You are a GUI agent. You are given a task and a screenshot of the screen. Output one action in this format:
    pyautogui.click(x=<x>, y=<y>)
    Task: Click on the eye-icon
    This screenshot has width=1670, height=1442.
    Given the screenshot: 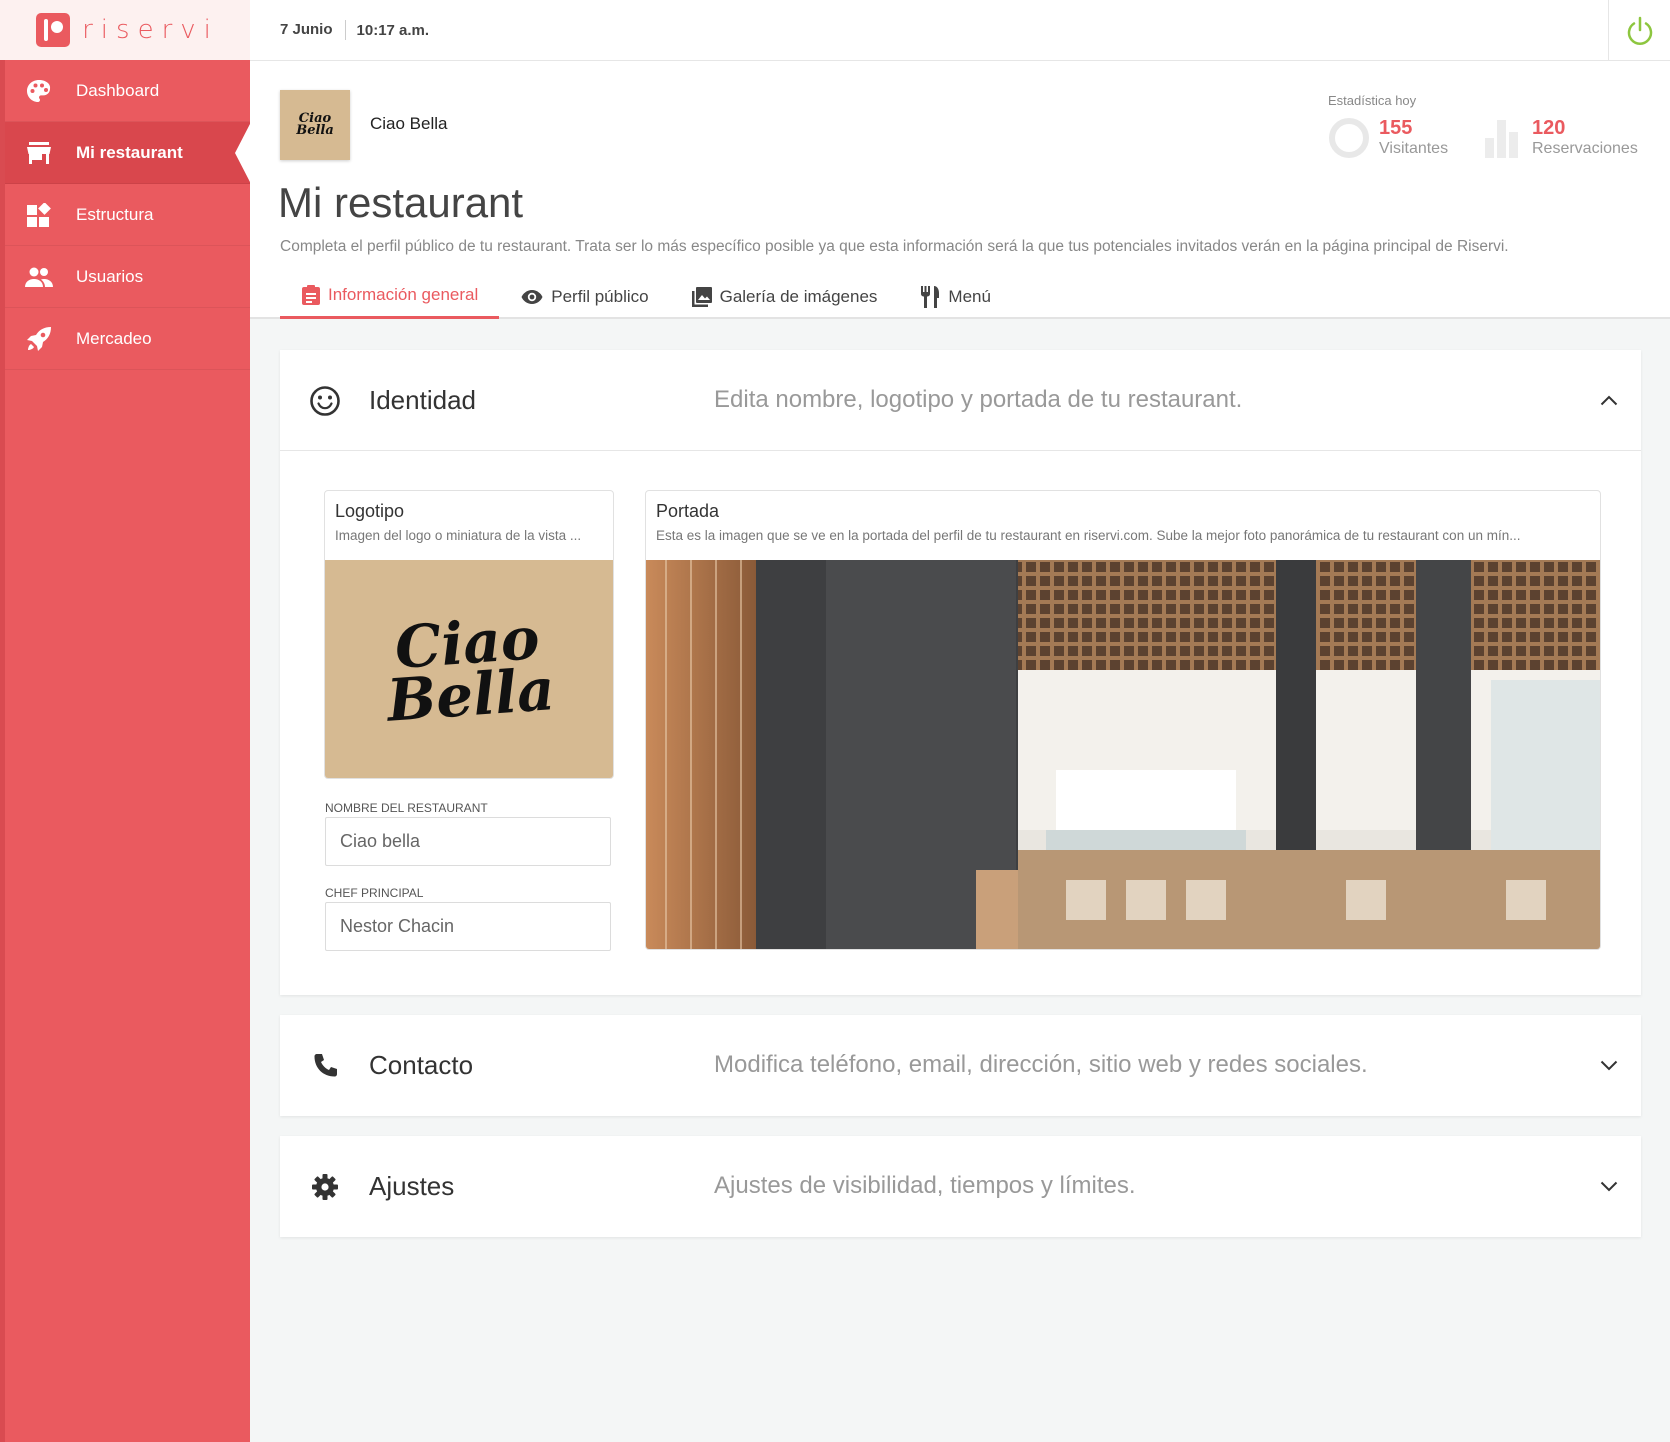 What is the action you would take?
    pyautogui.click(x=532, y=297)
    